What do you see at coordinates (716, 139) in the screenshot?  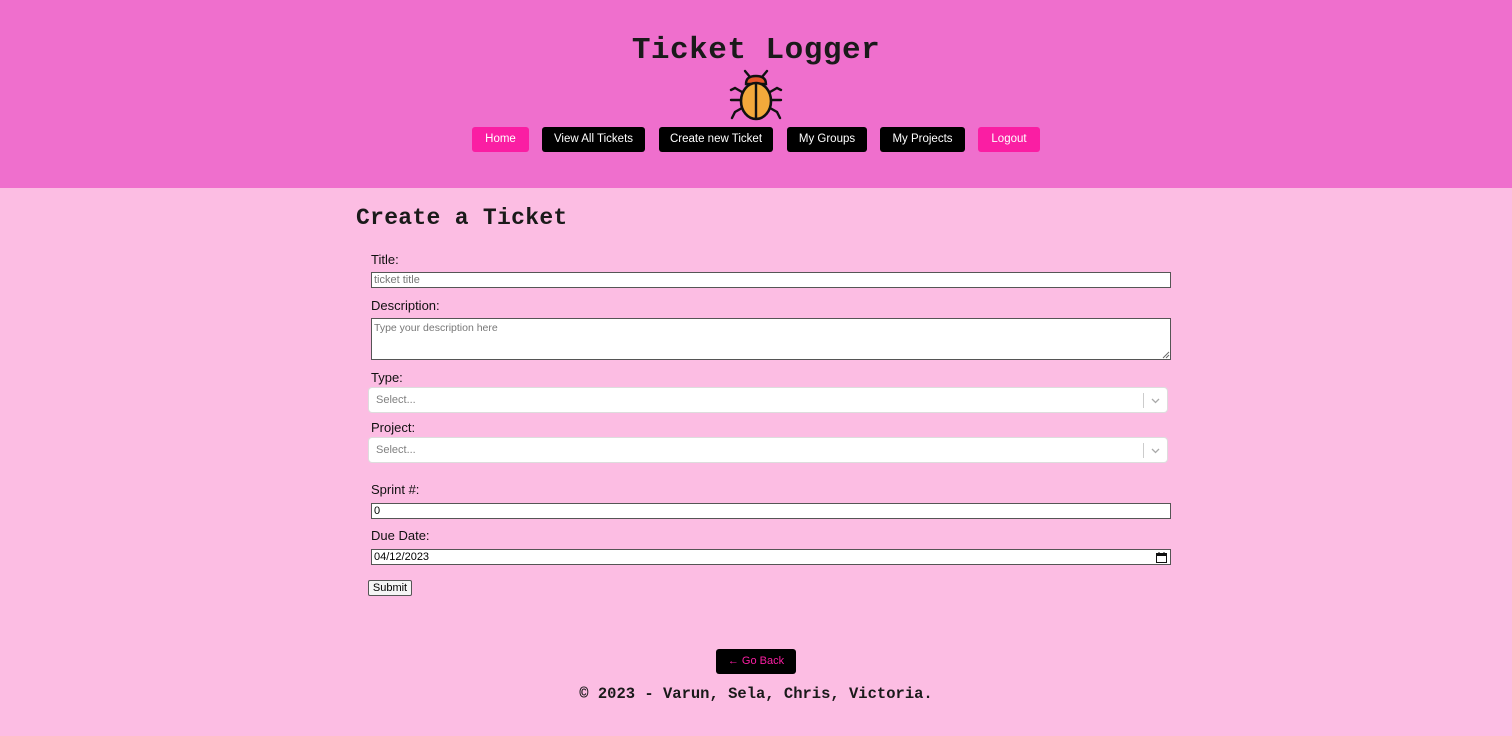 I see `nav-create-ticket-button: Create new Ticket` at bounding box center [716, 139].